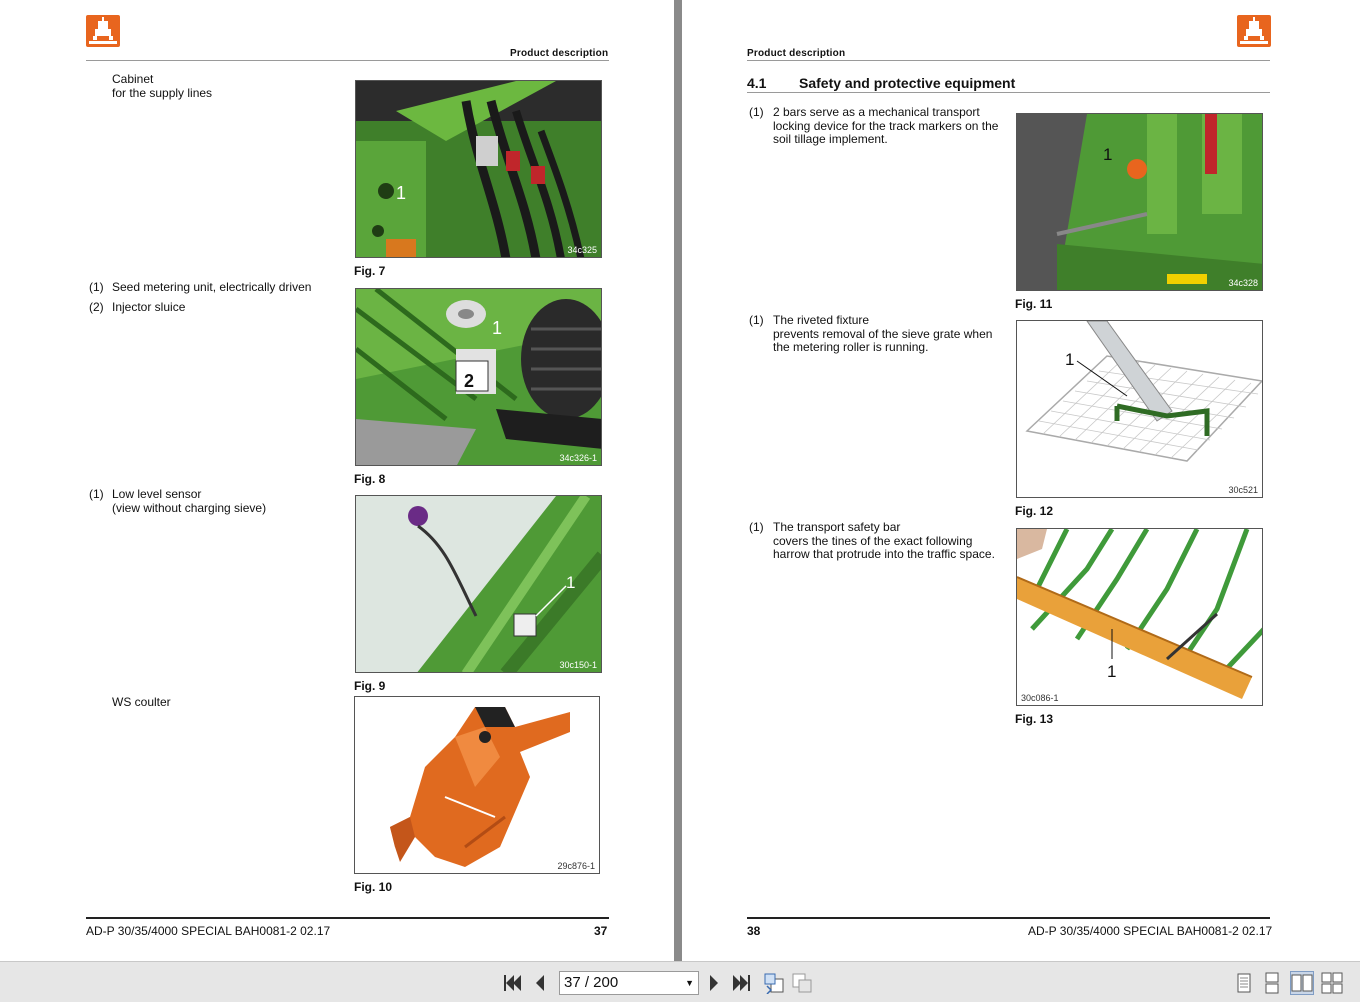  What do you see at coordinates (162, 86) in the screenshot?
I see `item-cabinet: Cabinet for the supply lines` at bounding box center [162, 86].